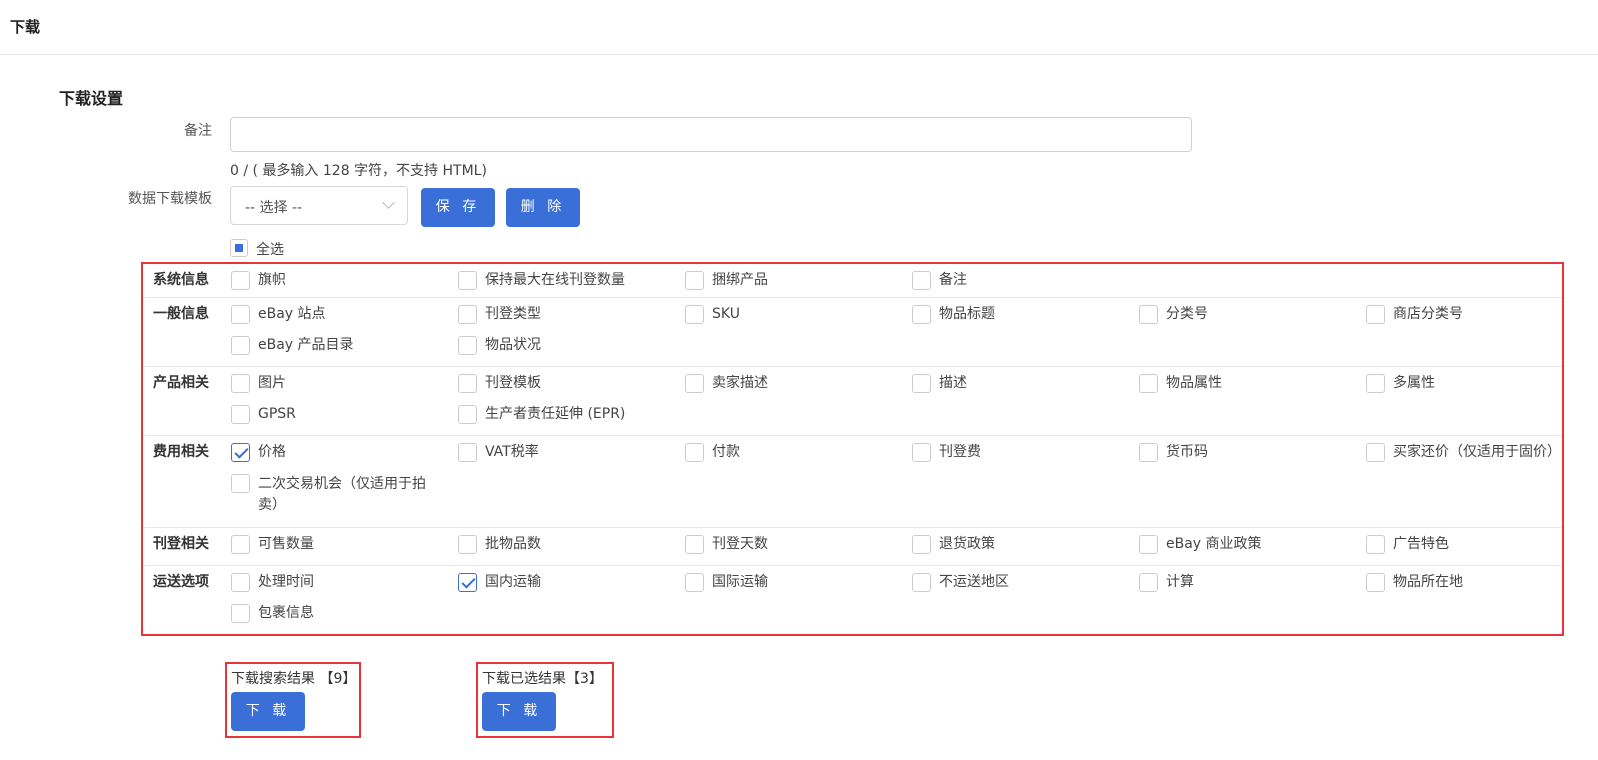 The height and width of the screenshot is (760, 1598). Describe the element at coordinates (960, 452) in the screenshot. I see `field-checkbox-label: 刊登费` at that location.